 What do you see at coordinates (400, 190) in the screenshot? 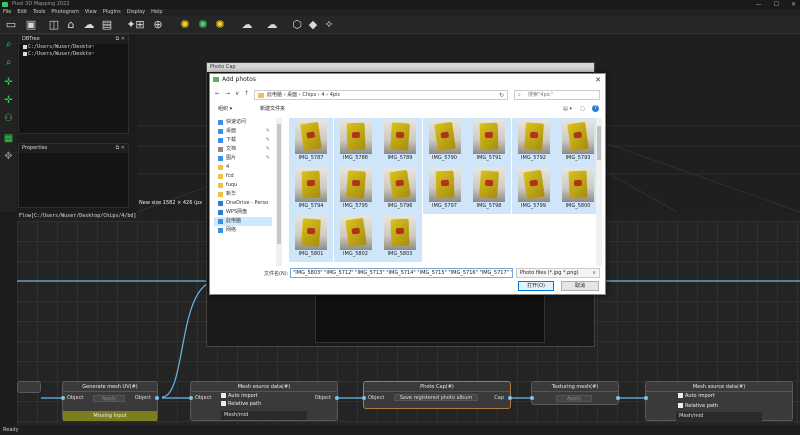
I see `file-thumbnail: IMG_5796` at bounding box center [400, 190].